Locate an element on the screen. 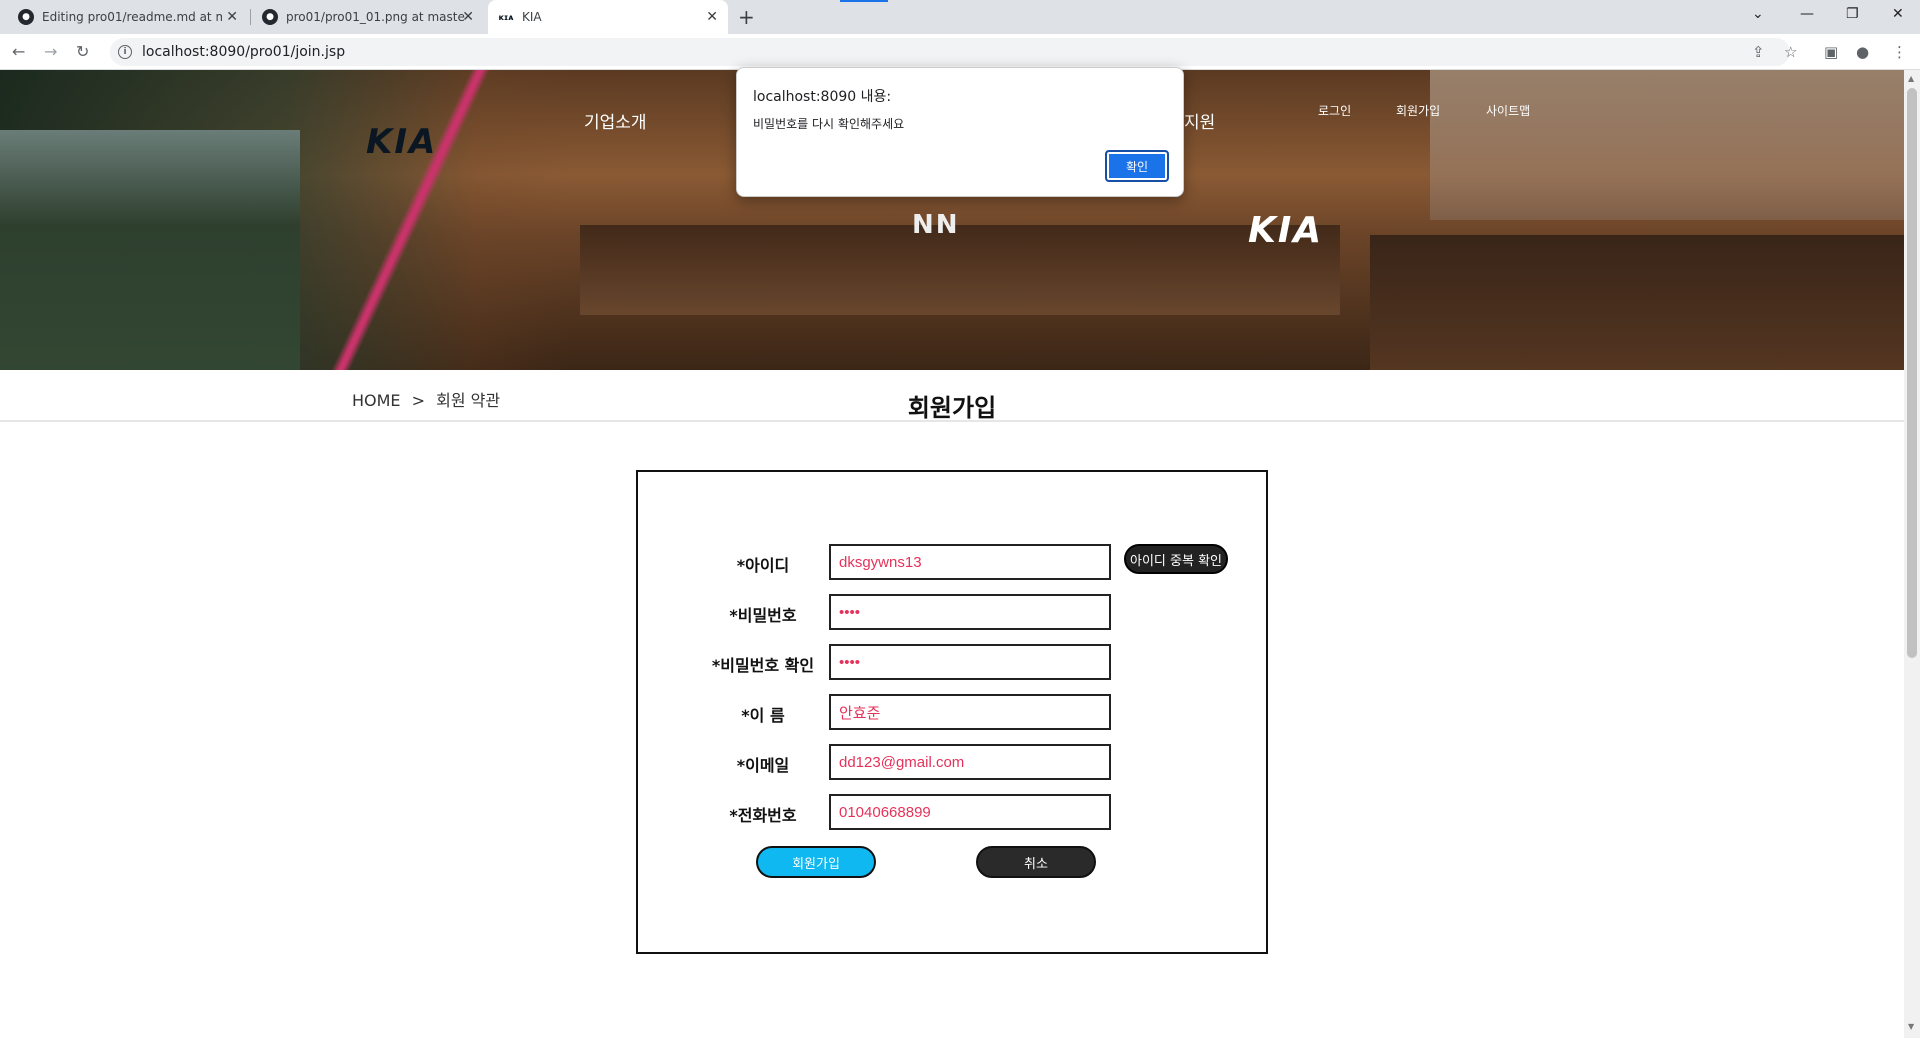 This screenshot has width=1920, height=1038. page-scrollbar: ▲ ▼ is located at coordinates (1912, 554).